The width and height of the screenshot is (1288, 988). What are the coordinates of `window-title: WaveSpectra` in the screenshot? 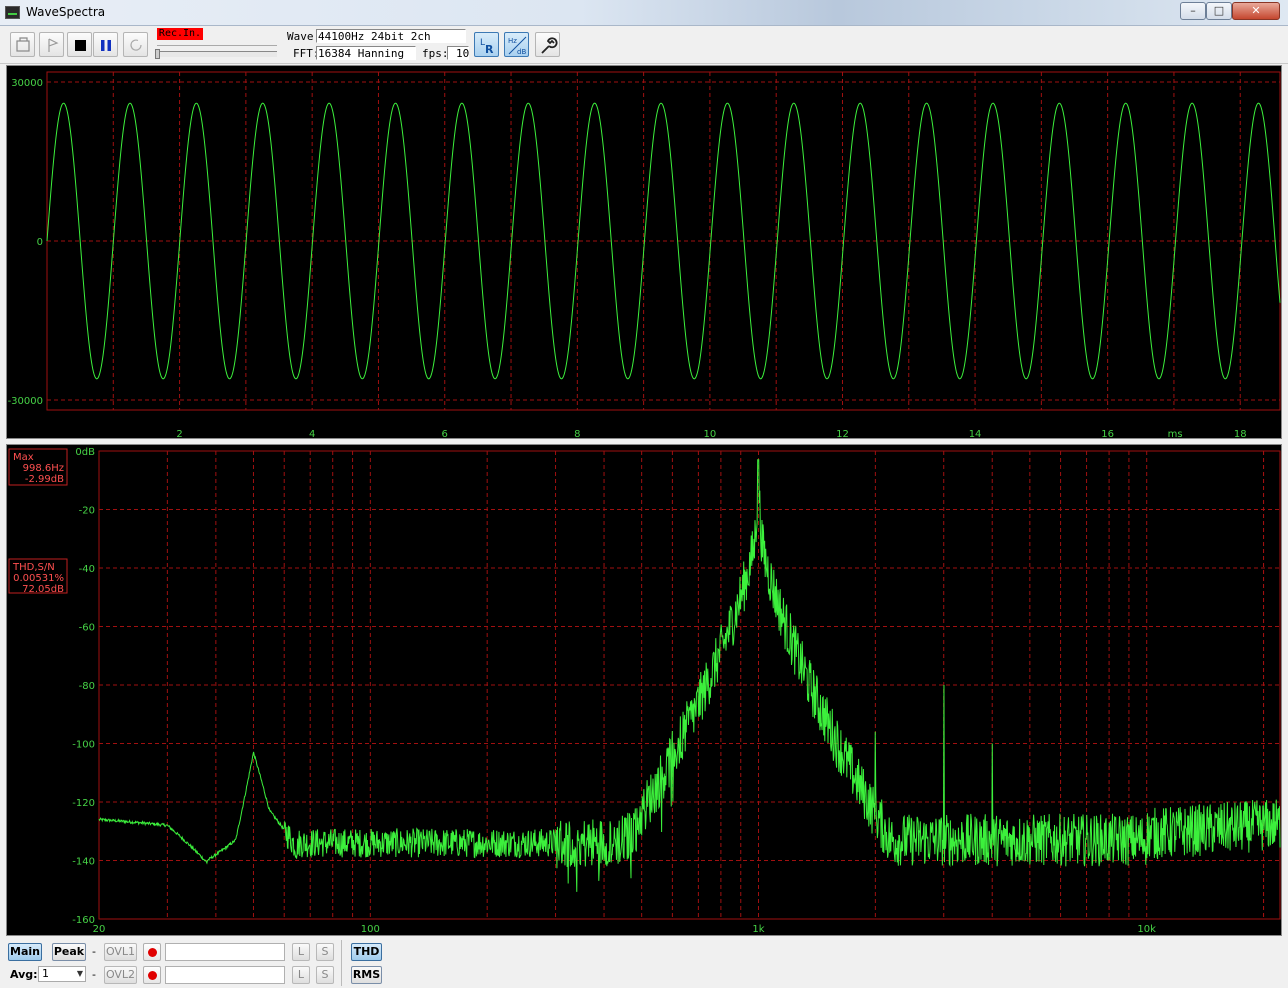 It's located at (66, 12).